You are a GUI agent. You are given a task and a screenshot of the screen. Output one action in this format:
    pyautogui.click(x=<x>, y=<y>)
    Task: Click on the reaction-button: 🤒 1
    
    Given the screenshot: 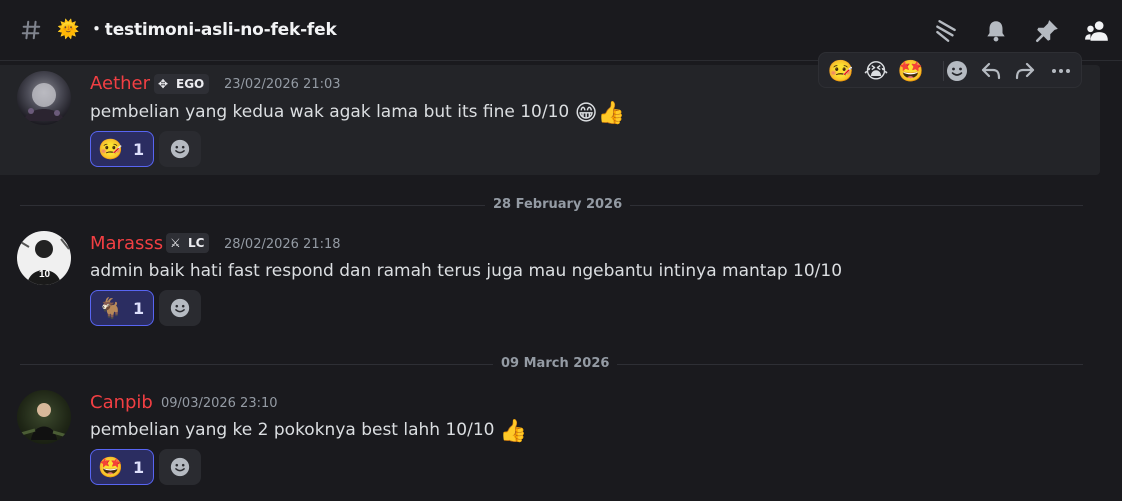 What is the action you would take?
    pyautogui.click(x=122, y=149)
    